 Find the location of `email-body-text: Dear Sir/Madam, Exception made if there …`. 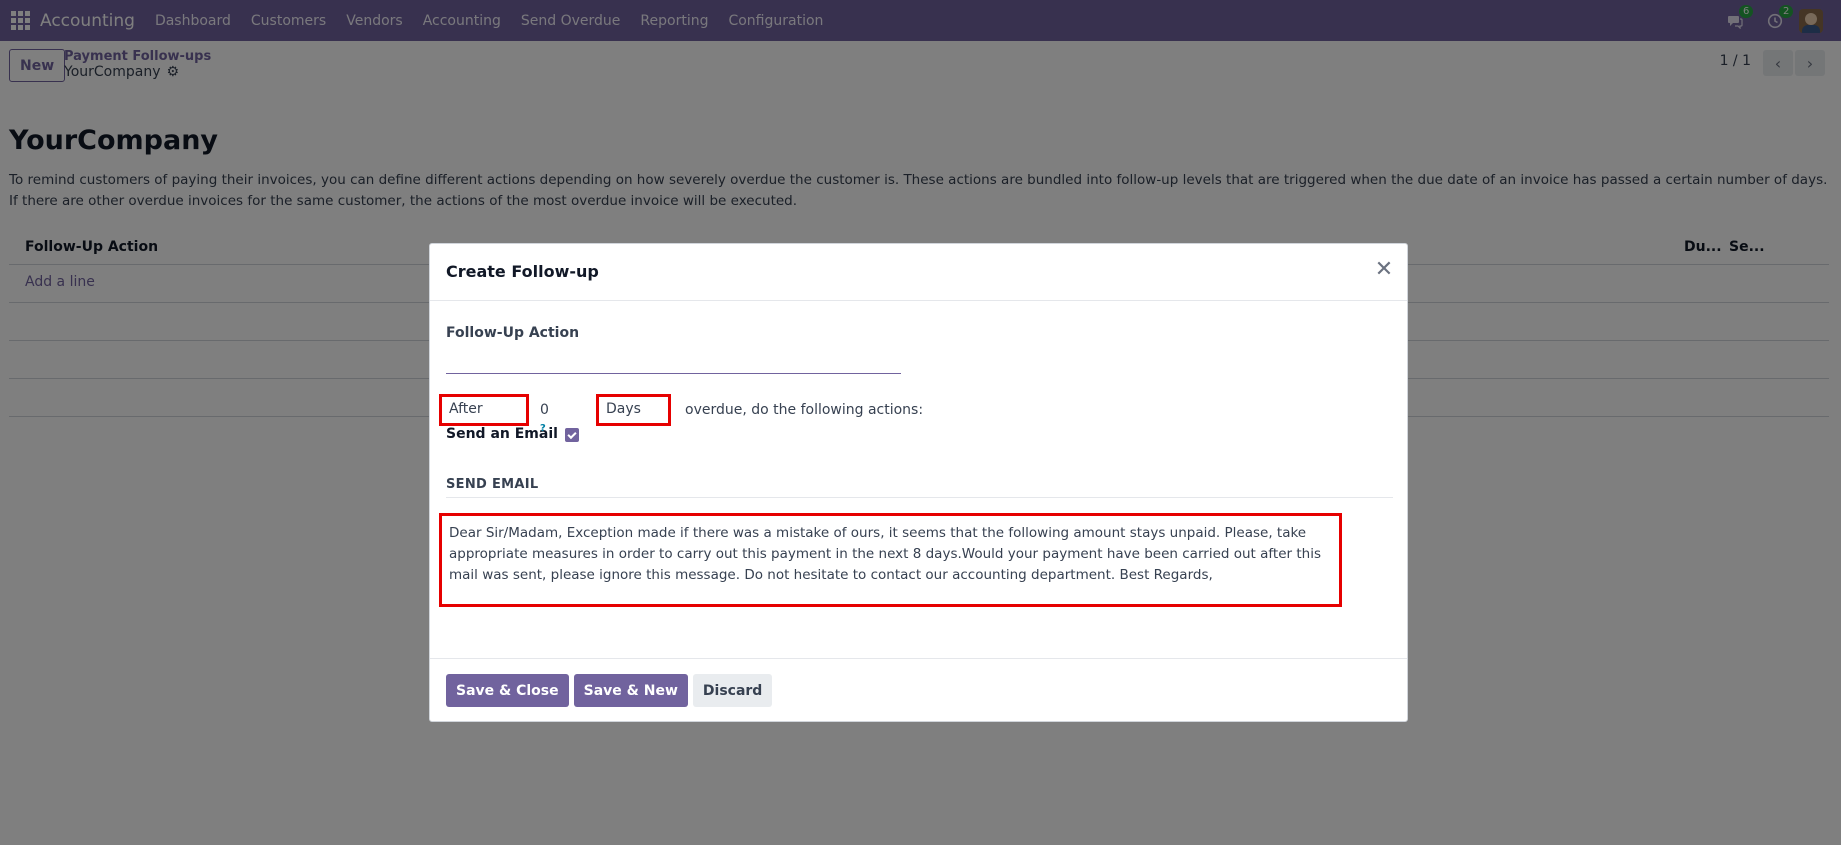

email-body-text: Dear Sir/Madam, Exception made if there … is located at coordinates (885, 554).